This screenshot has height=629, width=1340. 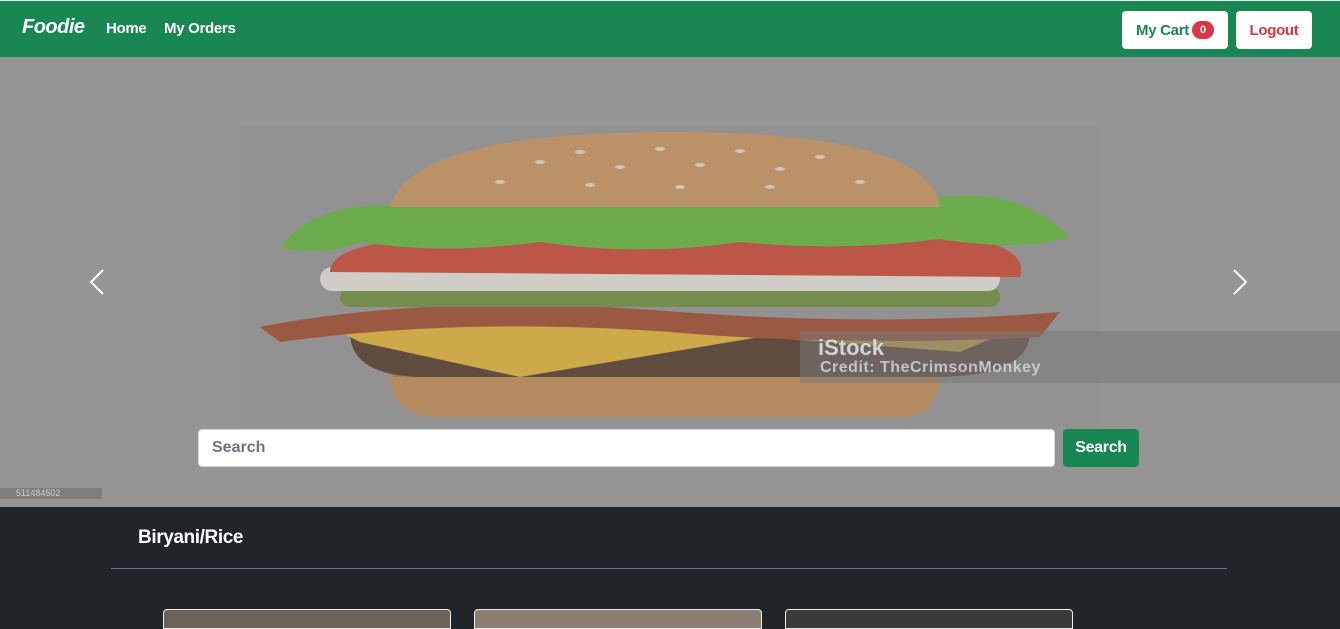 I want to click on nav-link-my-orders: My Orders, so click(x=200, y=28).